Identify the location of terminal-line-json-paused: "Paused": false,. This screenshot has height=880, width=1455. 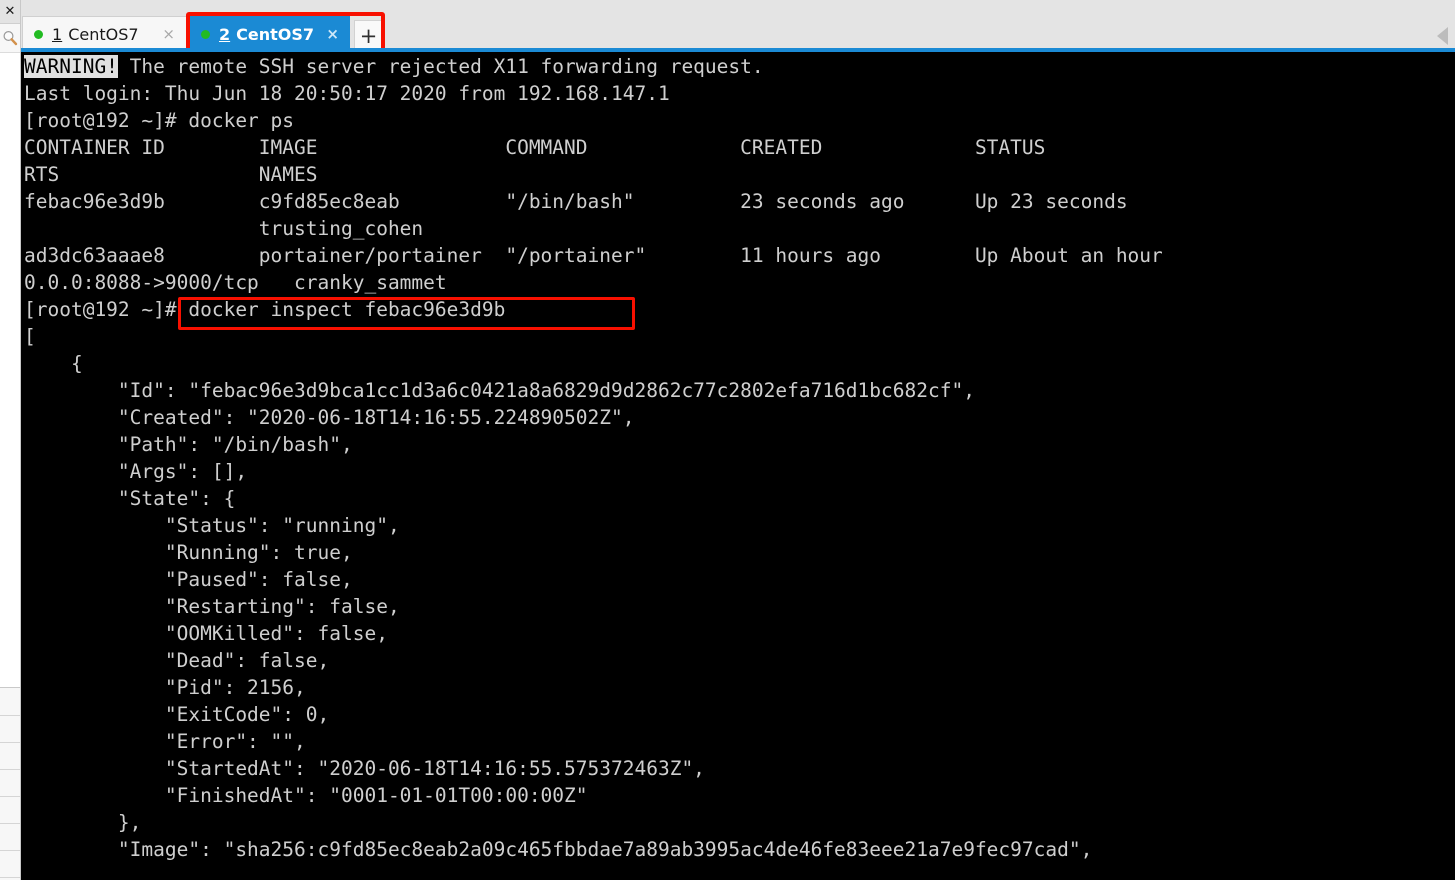
(188, 579).